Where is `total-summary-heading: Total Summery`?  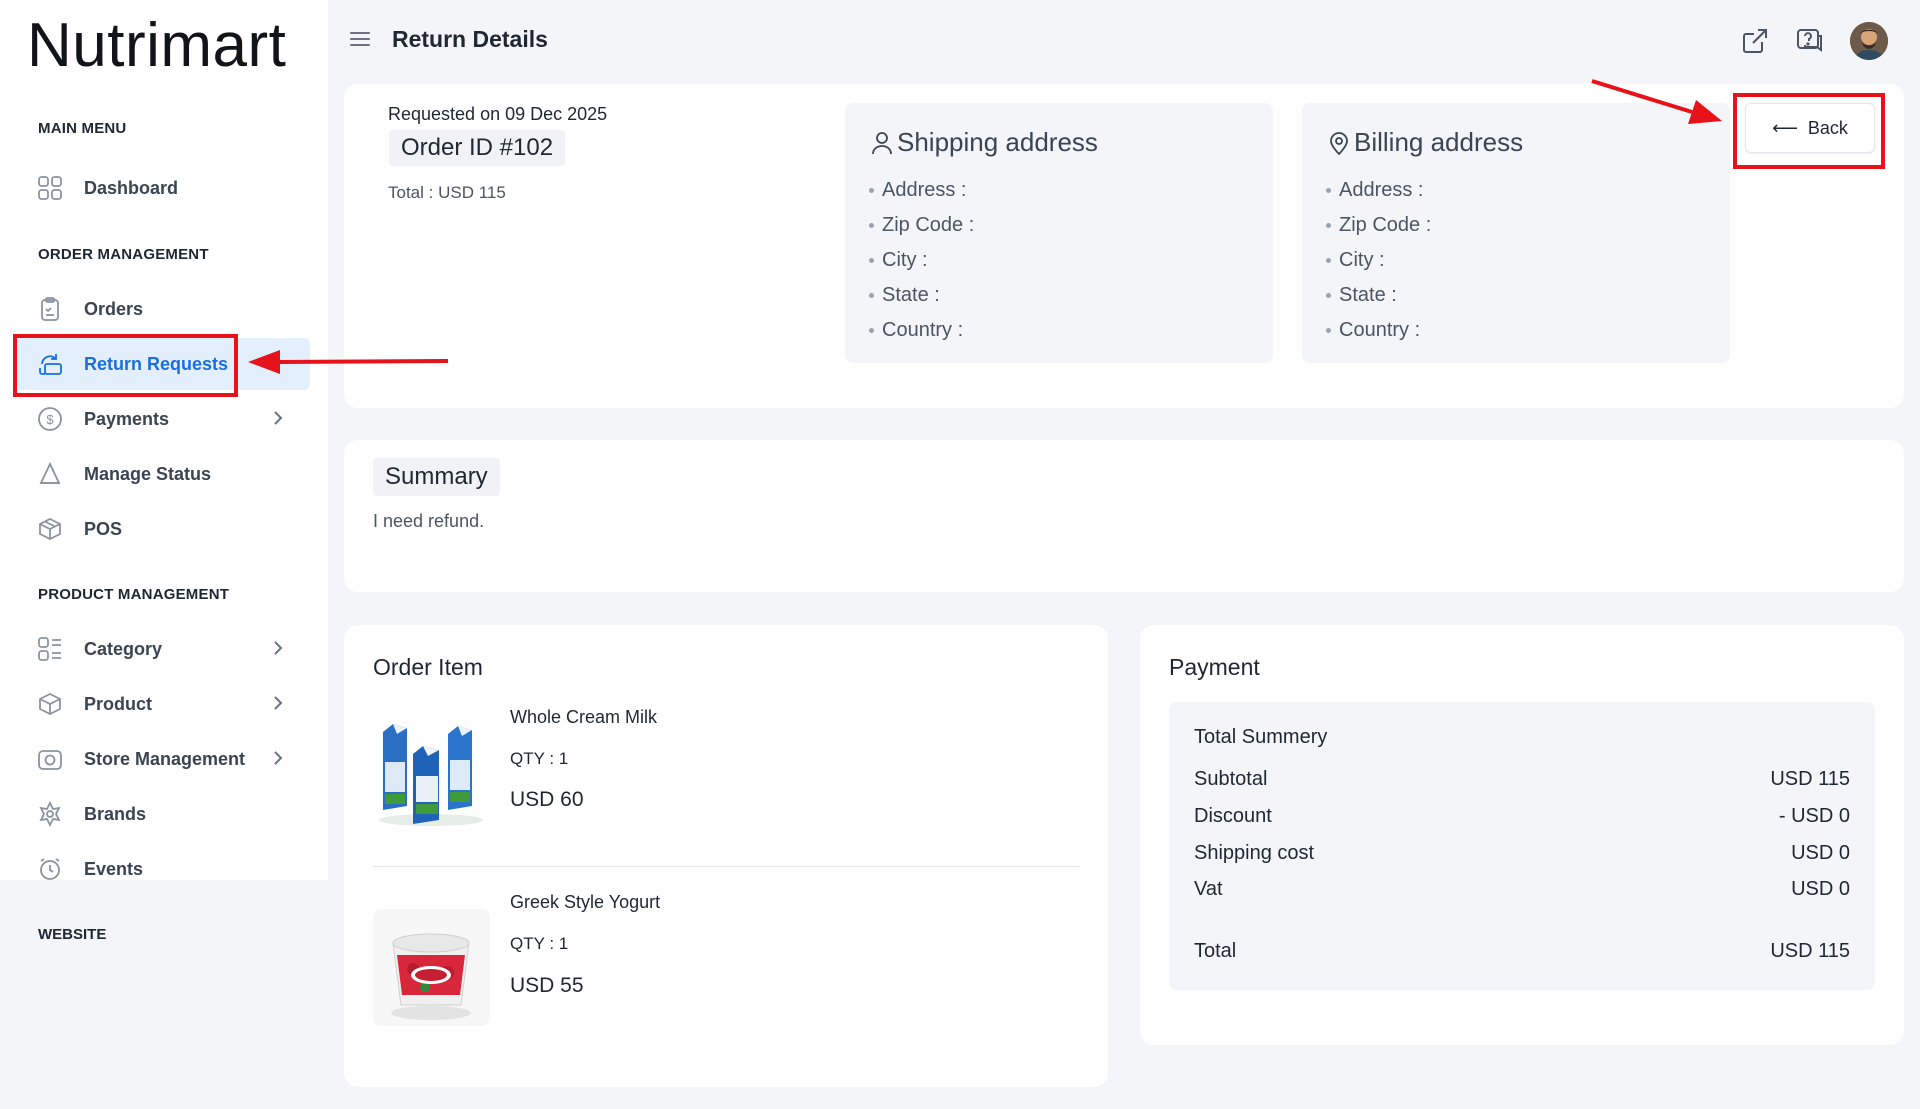
total-summary-heading: Total Summery is located at coordinates (1522, 737).